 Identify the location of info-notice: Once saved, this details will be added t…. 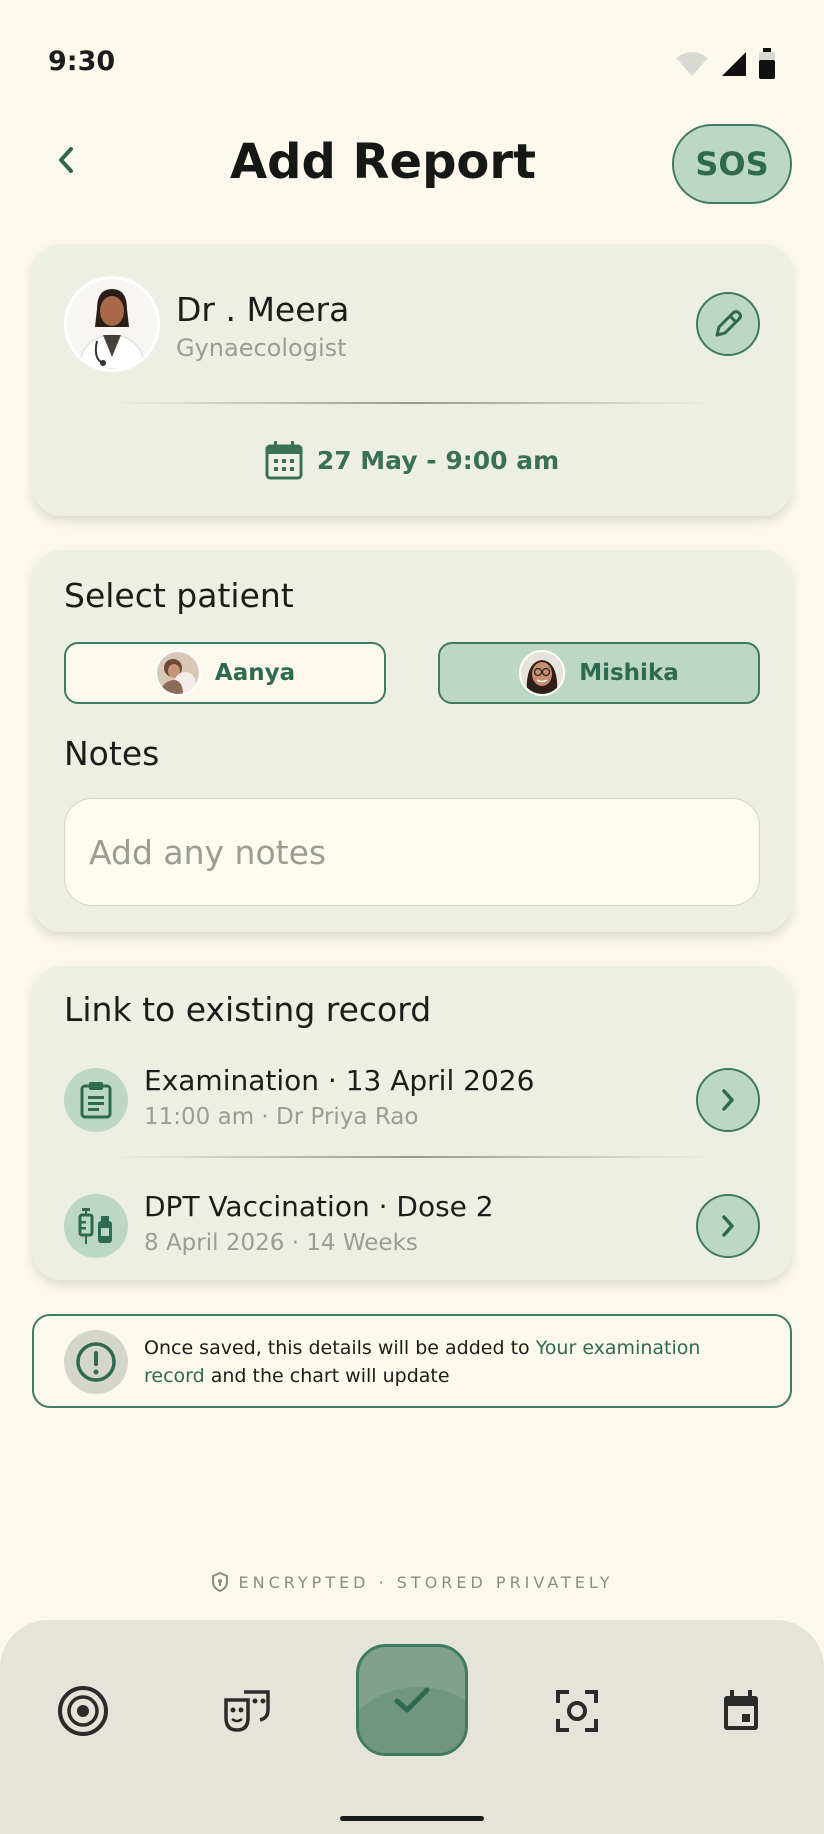
(412, 1361).